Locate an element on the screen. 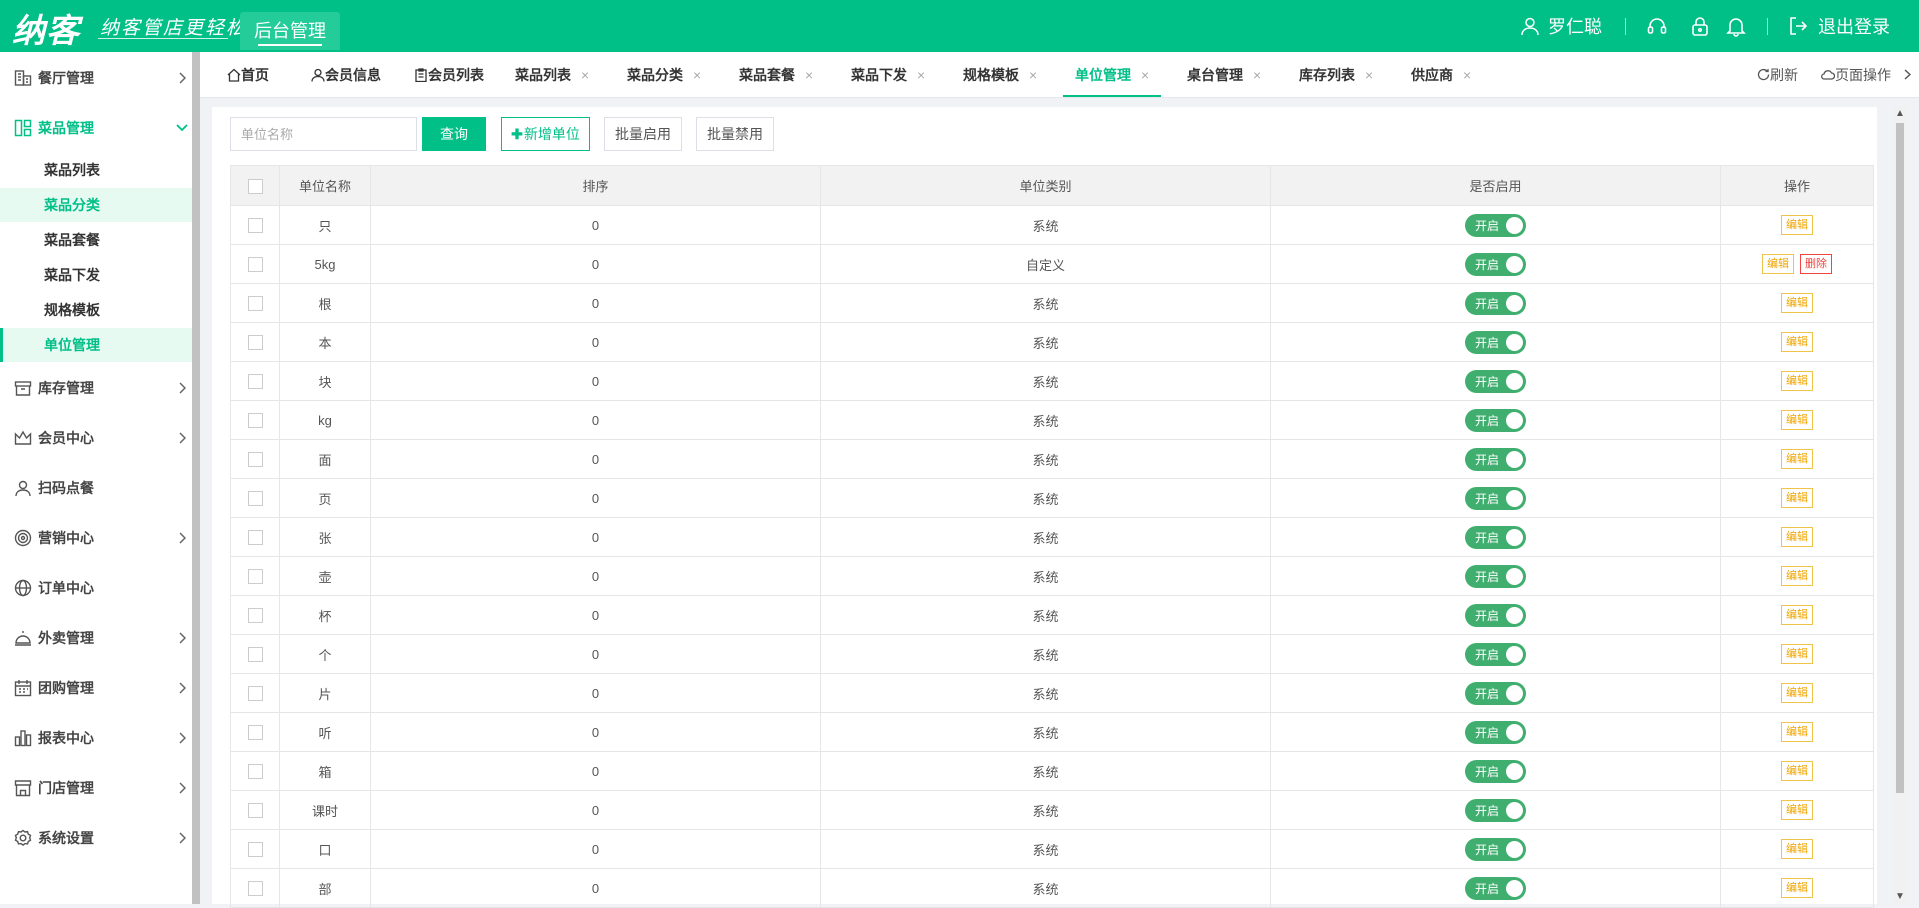 The image size is (1919, 908). tab-home: 首页 is located at coordinates (248, 74).